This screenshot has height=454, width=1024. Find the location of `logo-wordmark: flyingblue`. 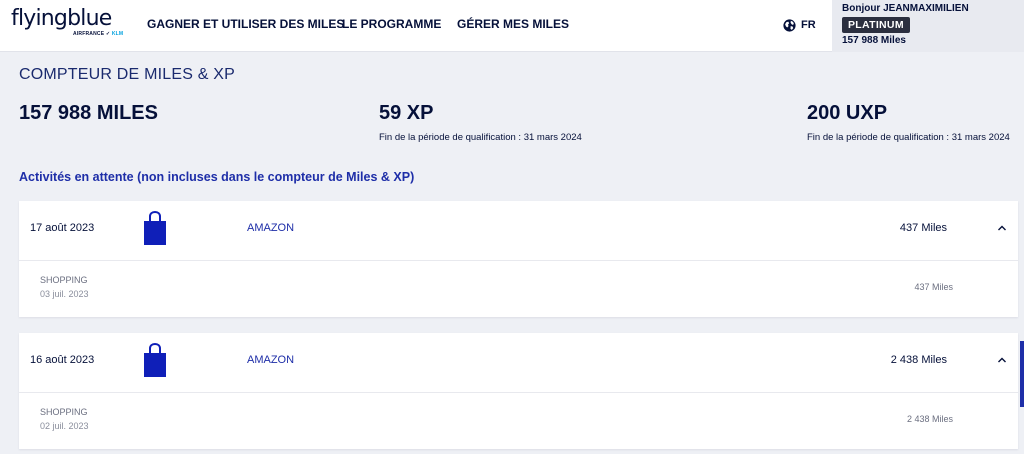

logo-wordmark: flyingblue is located at coordinates (61, 18).